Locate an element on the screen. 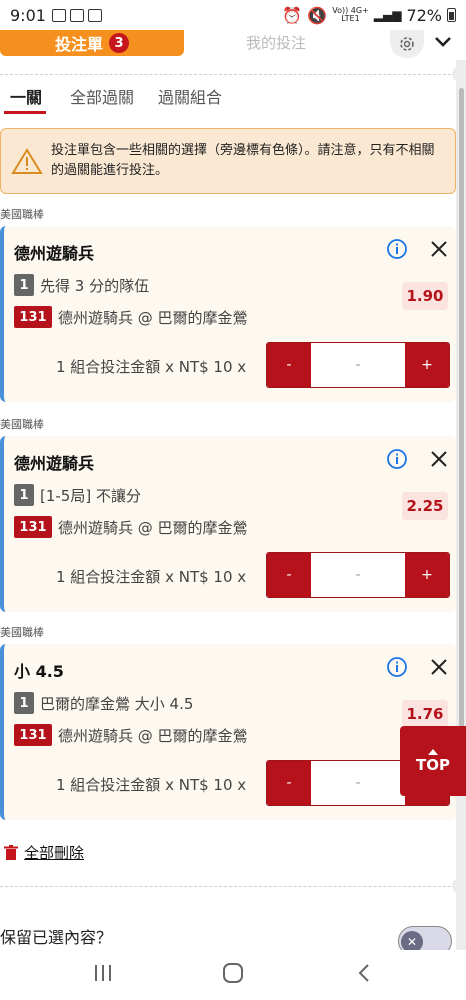  related-selection-warning: 投注單包含一些相關的選擇（旁邊標有色條）。請注意，只有不相關的過關能進行投注。 is located at coordinates (228, 161).